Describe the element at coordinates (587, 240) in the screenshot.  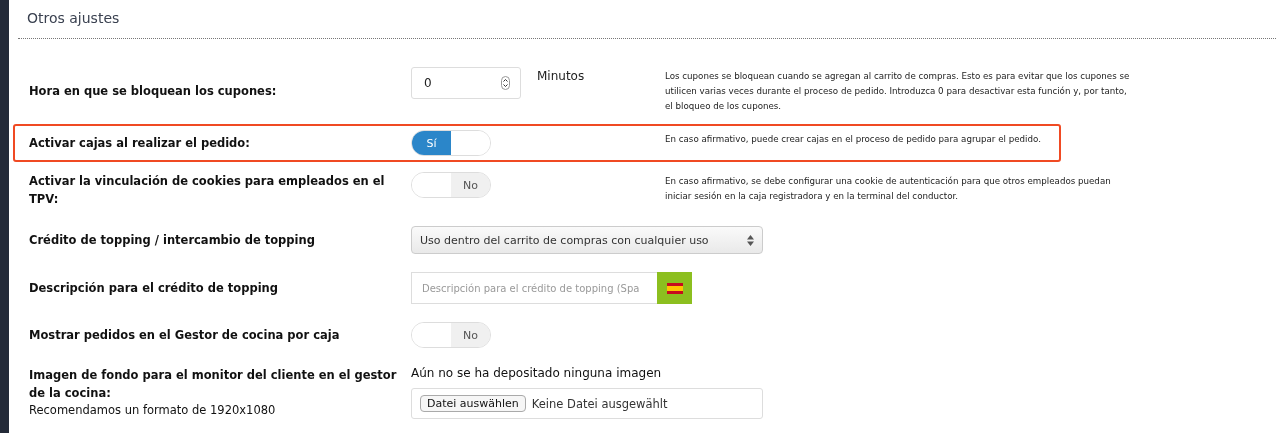
I see `dropdown-select: Uso dentro del carrito de compras con cualquier uso` at that location.